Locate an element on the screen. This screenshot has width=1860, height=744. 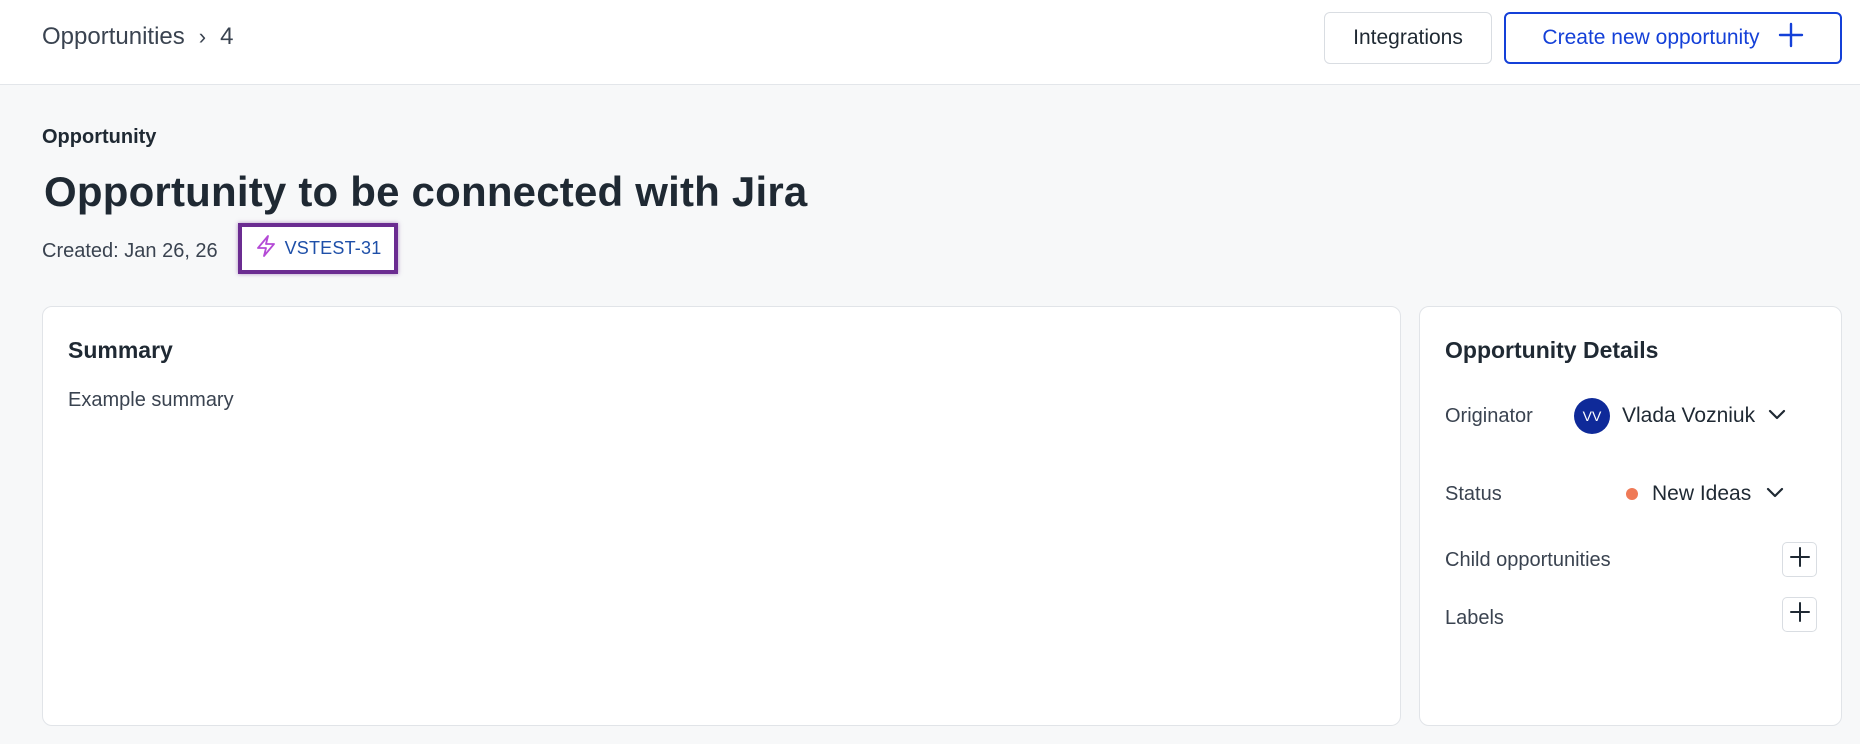
add-label-button is located at coordinates (1799, 614).